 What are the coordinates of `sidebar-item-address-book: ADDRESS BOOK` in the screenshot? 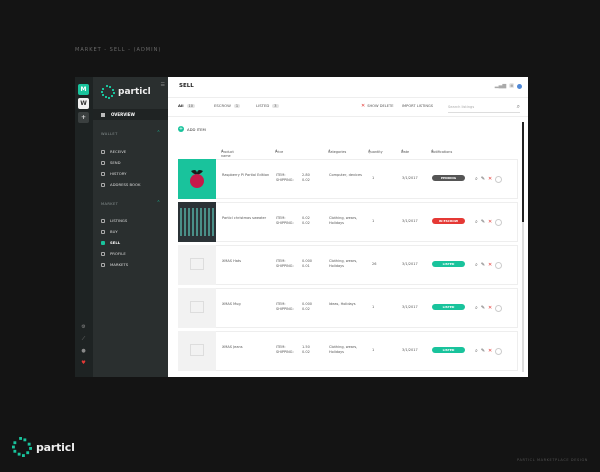 It's located at (121, 184).